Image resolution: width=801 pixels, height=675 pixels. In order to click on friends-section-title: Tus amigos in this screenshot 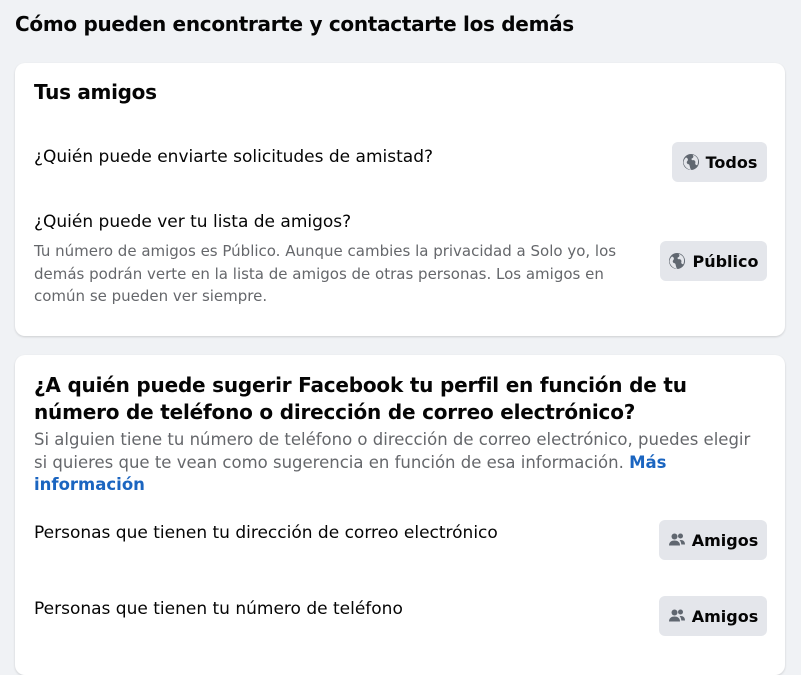, I will do `click(95, 92)`.